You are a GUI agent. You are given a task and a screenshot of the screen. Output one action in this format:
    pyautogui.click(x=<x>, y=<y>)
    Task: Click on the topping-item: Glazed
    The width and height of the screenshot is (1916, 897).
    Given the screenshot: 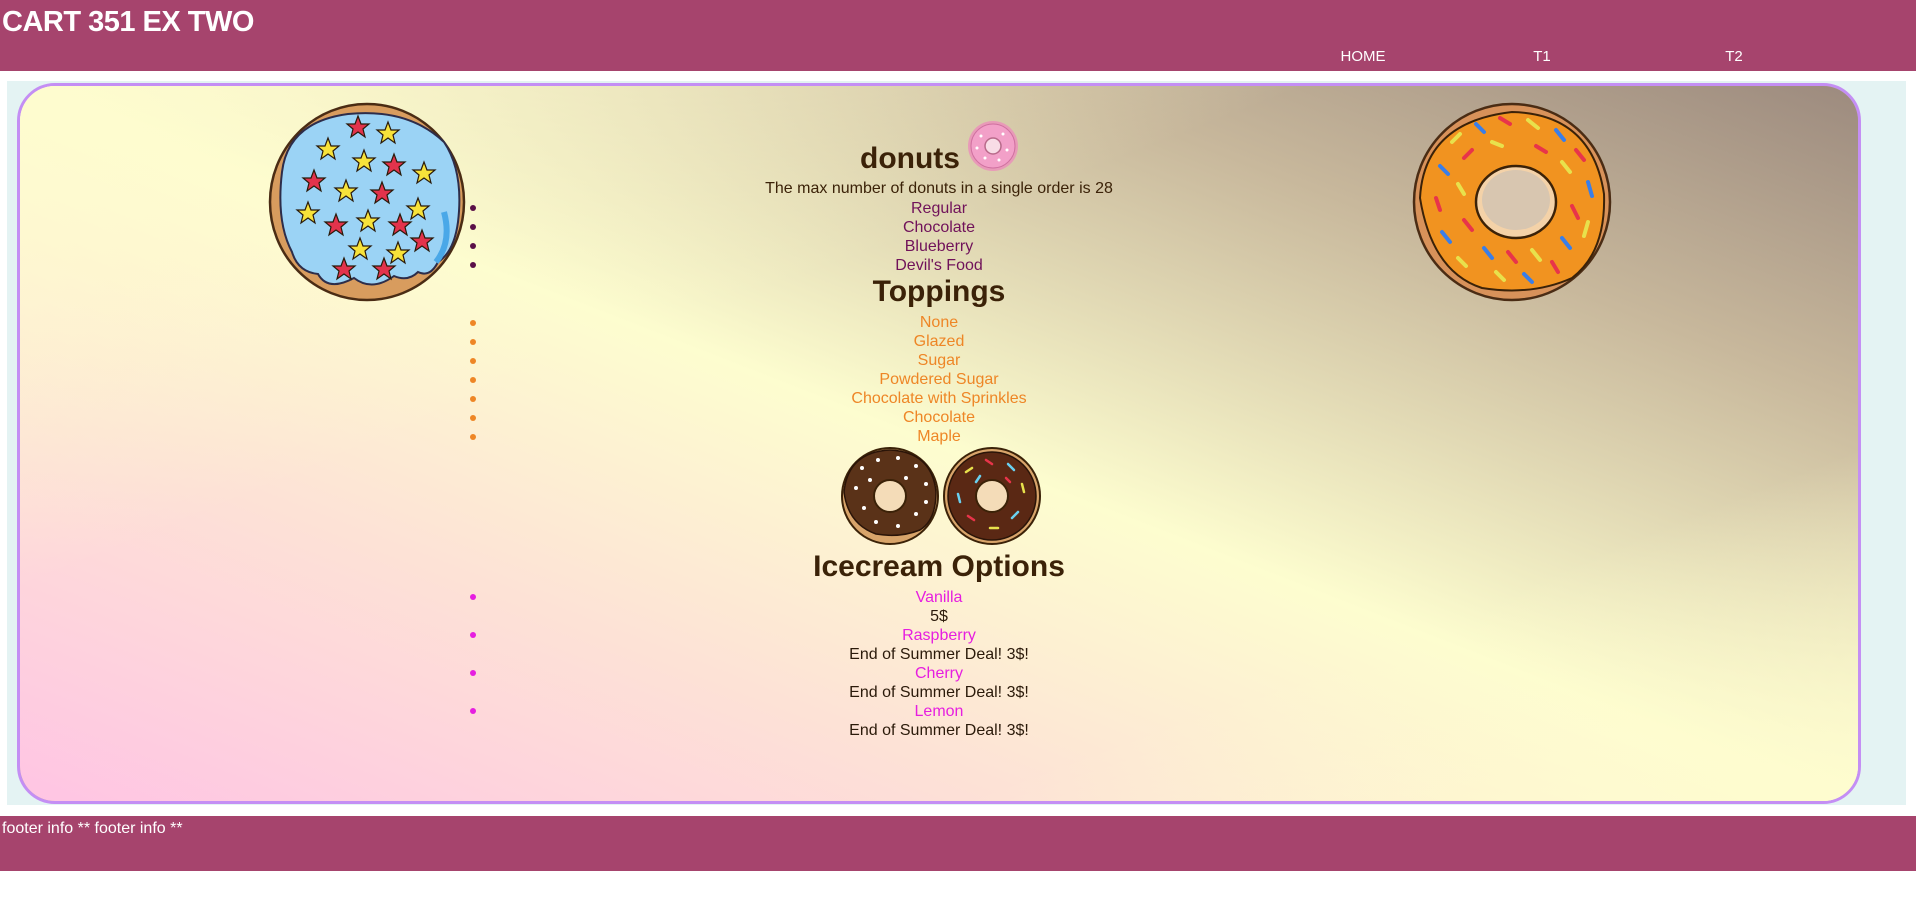 What is the action you would take?
    pyautogui.click(x=939, y=341)
    